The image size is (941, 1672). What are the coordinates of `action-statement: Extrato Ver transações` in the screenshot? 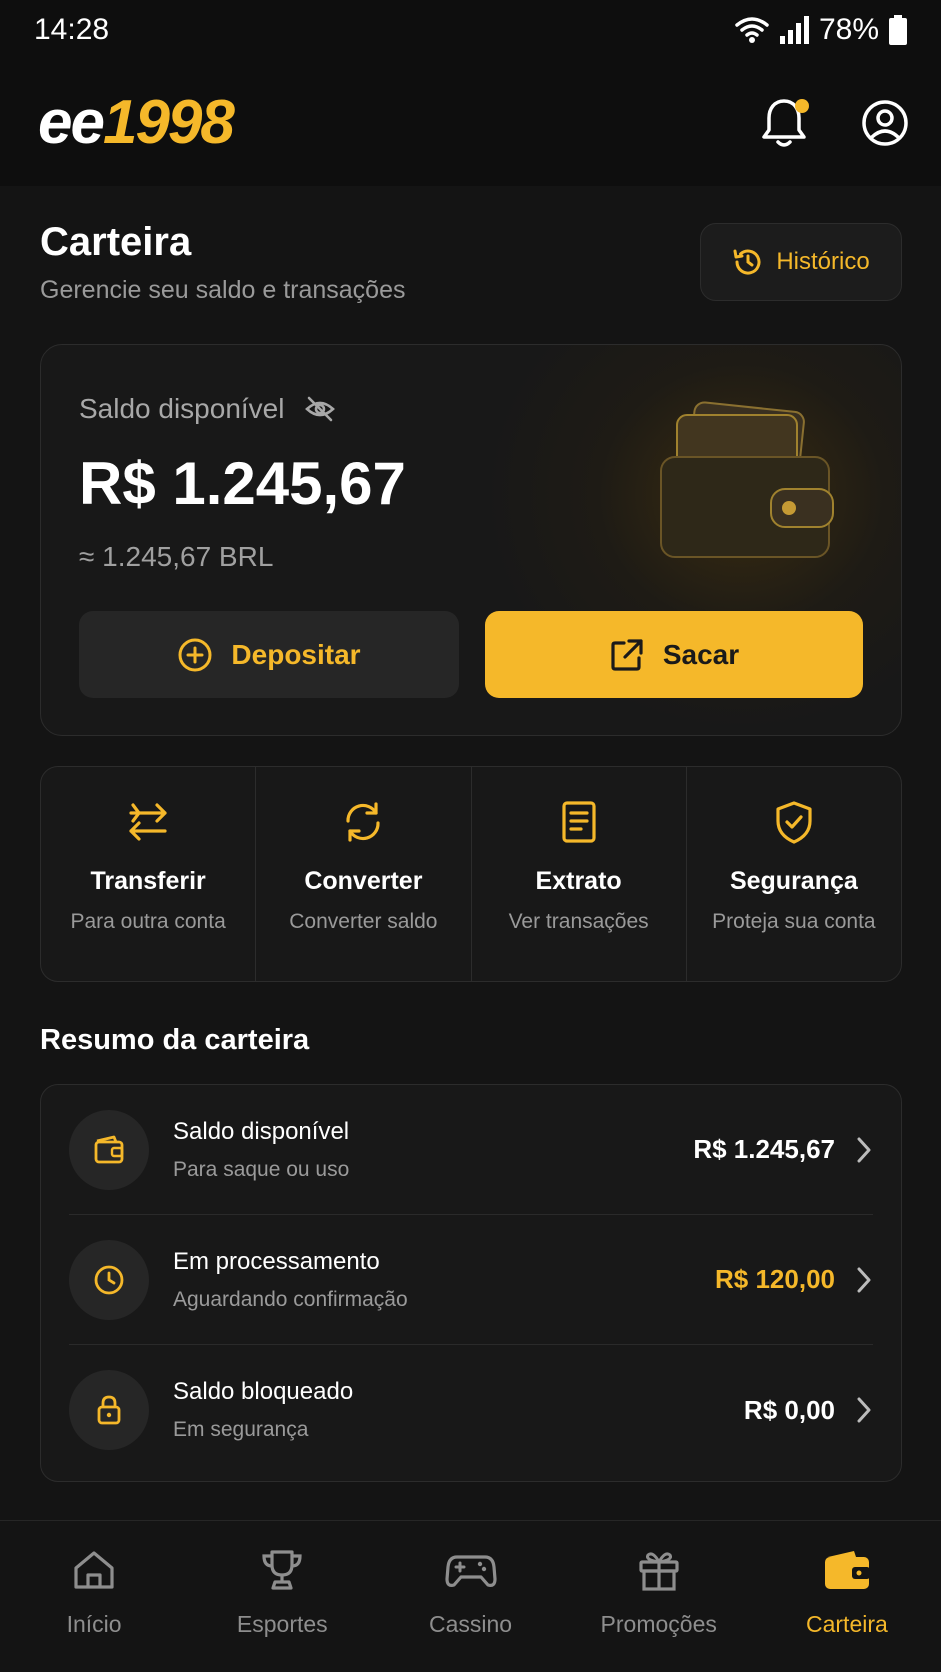 It's located at (579, 874).